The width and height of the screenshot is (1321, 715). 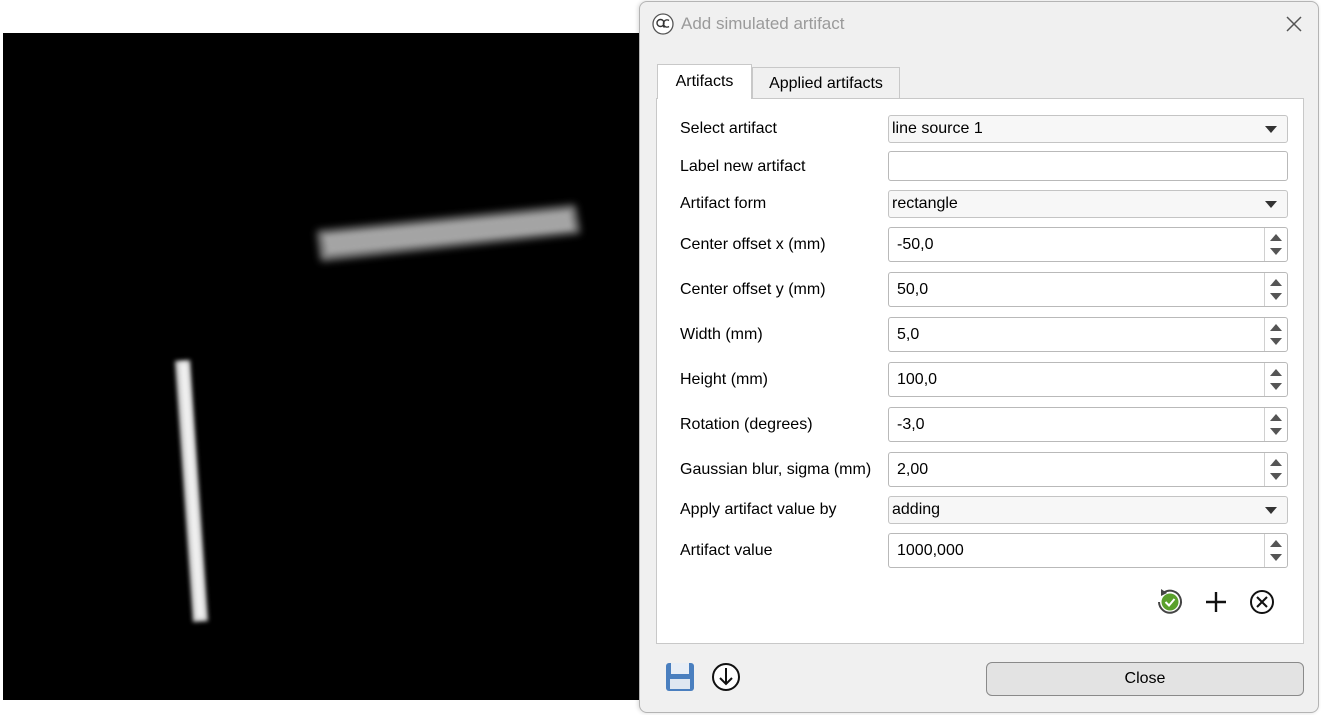 I want to click on apply-by-combo: adding, so click(x=1088, y=510).